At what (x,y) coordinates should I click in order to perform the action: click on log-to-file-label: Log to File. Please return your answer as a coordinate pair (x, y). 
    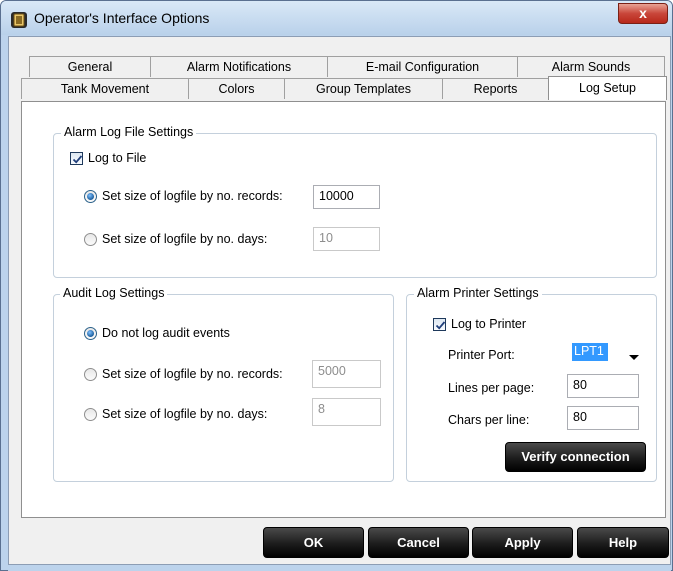
    Looking at the image, I should click on (117, 158).